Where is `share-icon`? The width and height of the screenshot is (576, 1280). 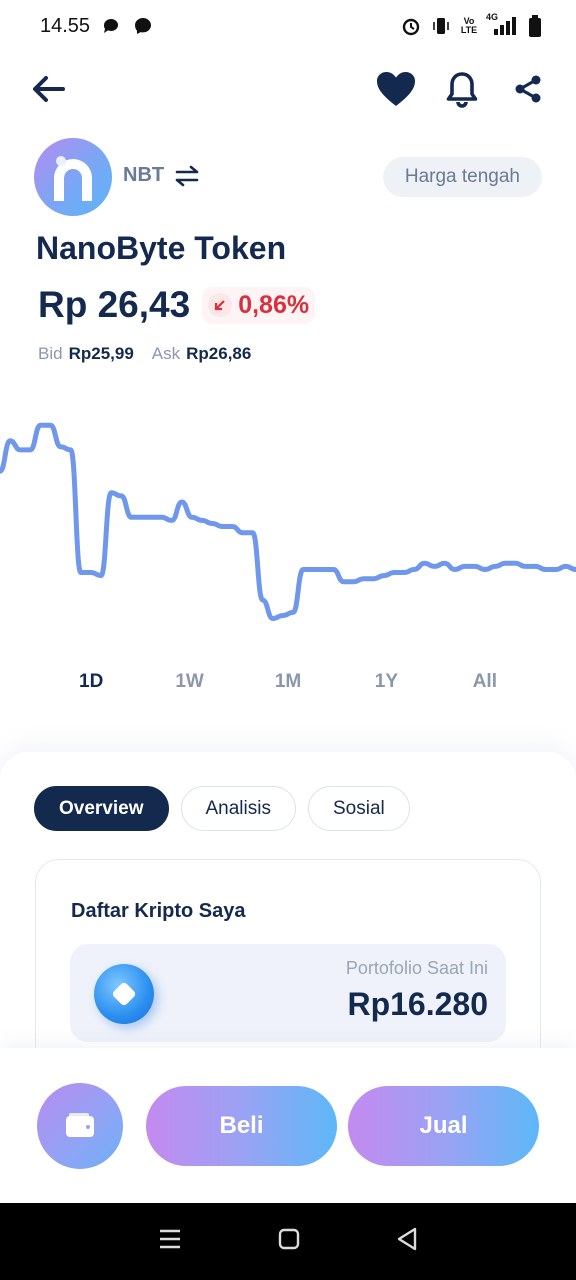 share-icon is located at coordinates (528, 89).